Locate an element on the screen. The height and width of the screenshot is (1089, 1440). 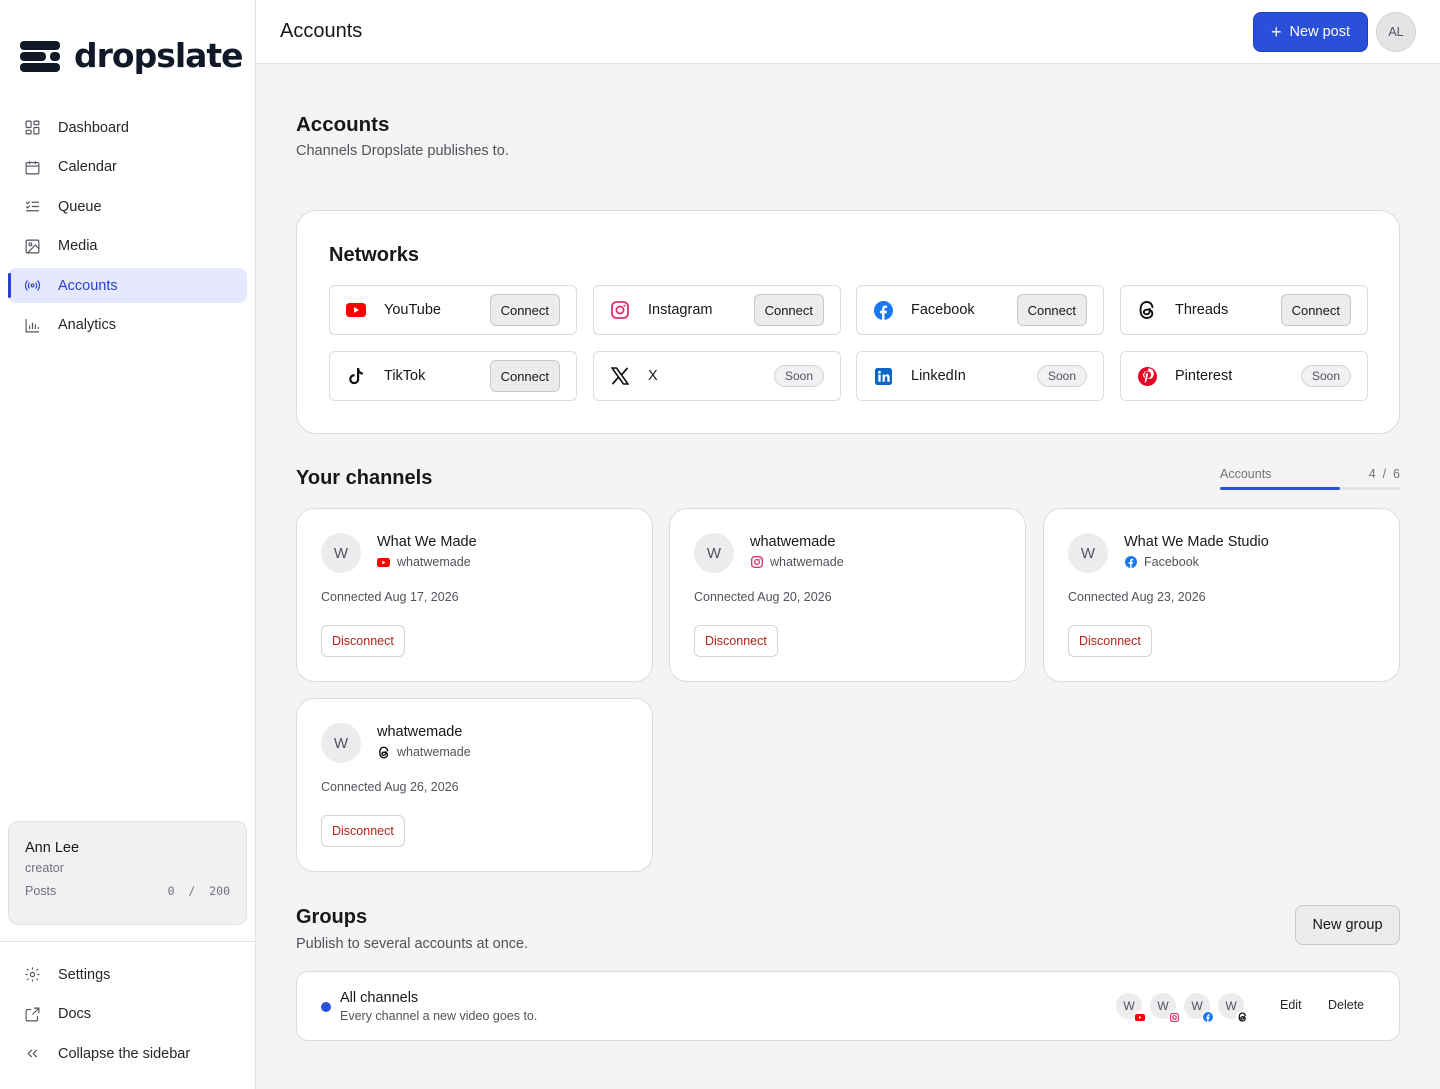
tiktok-icon is located at coordinates (356, 376).